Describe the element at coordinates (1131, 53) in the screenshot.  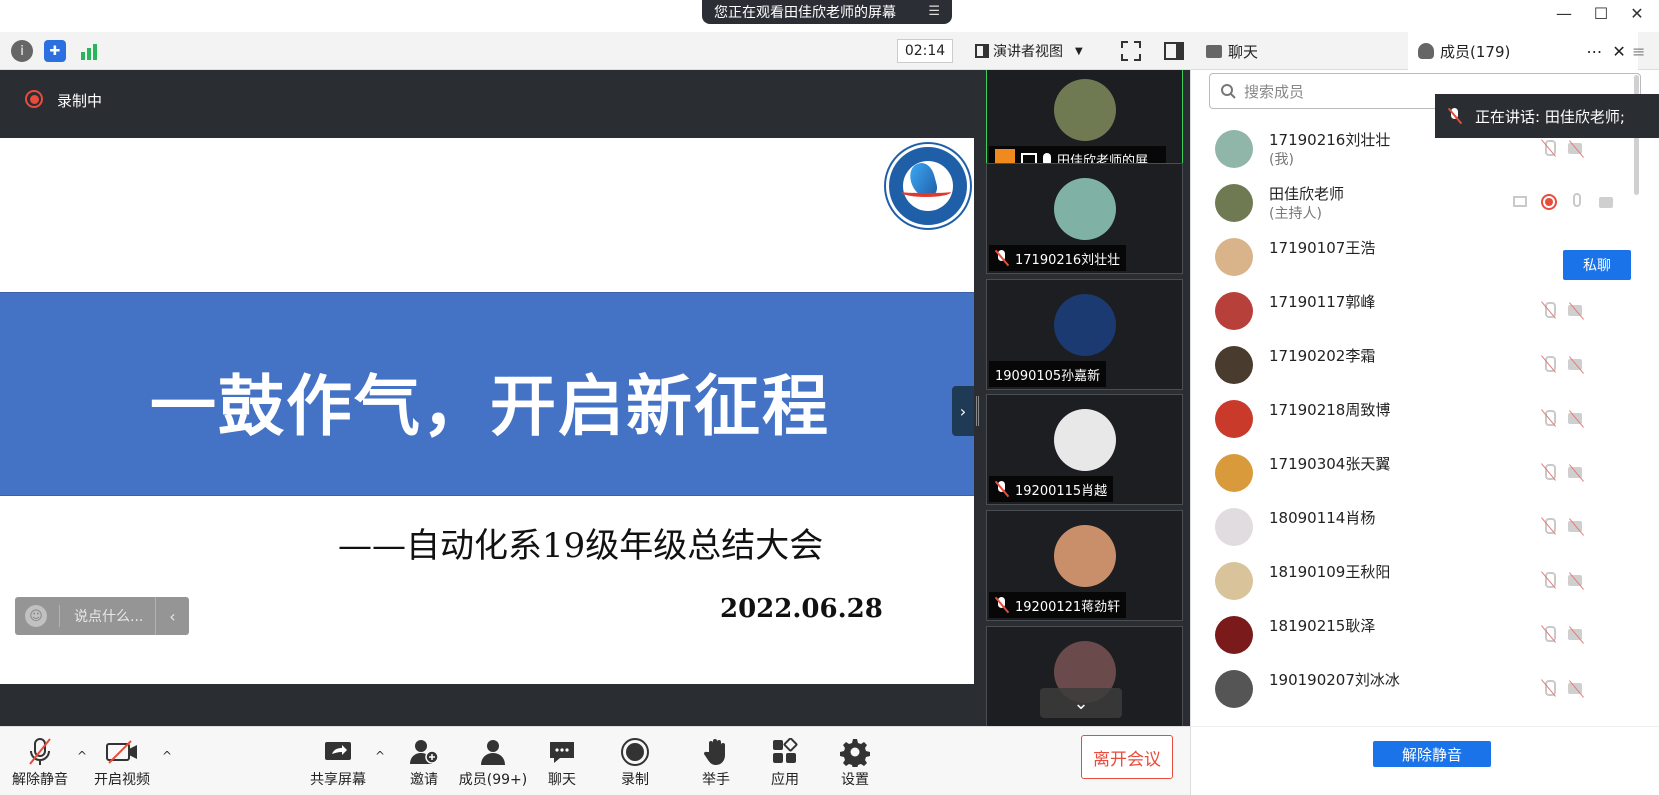
I see `fullscreen-icon` at that location.